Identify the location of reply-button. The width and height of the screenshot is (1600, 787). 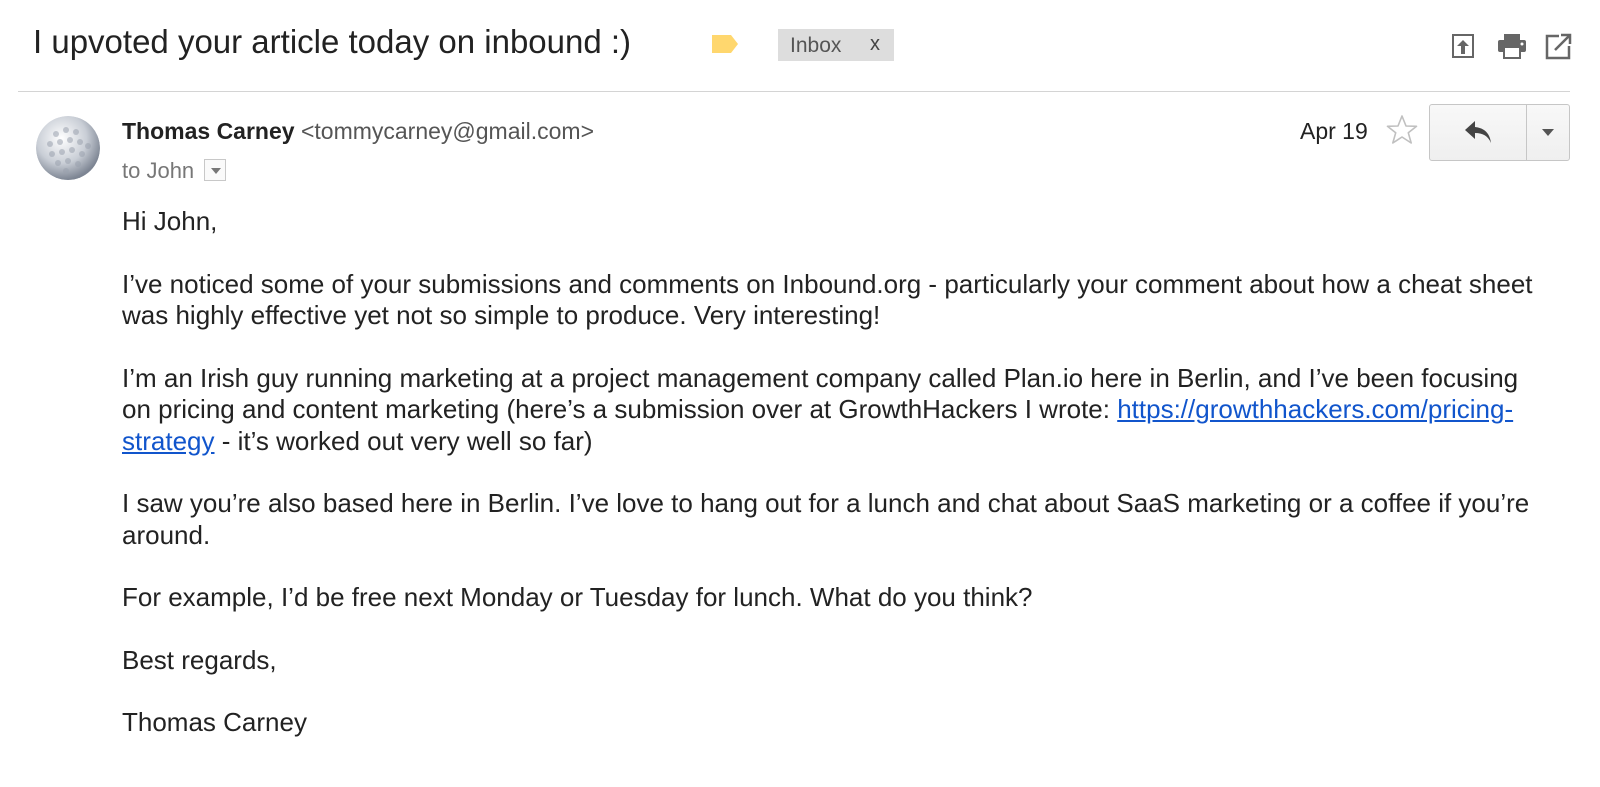
(1478, 132).